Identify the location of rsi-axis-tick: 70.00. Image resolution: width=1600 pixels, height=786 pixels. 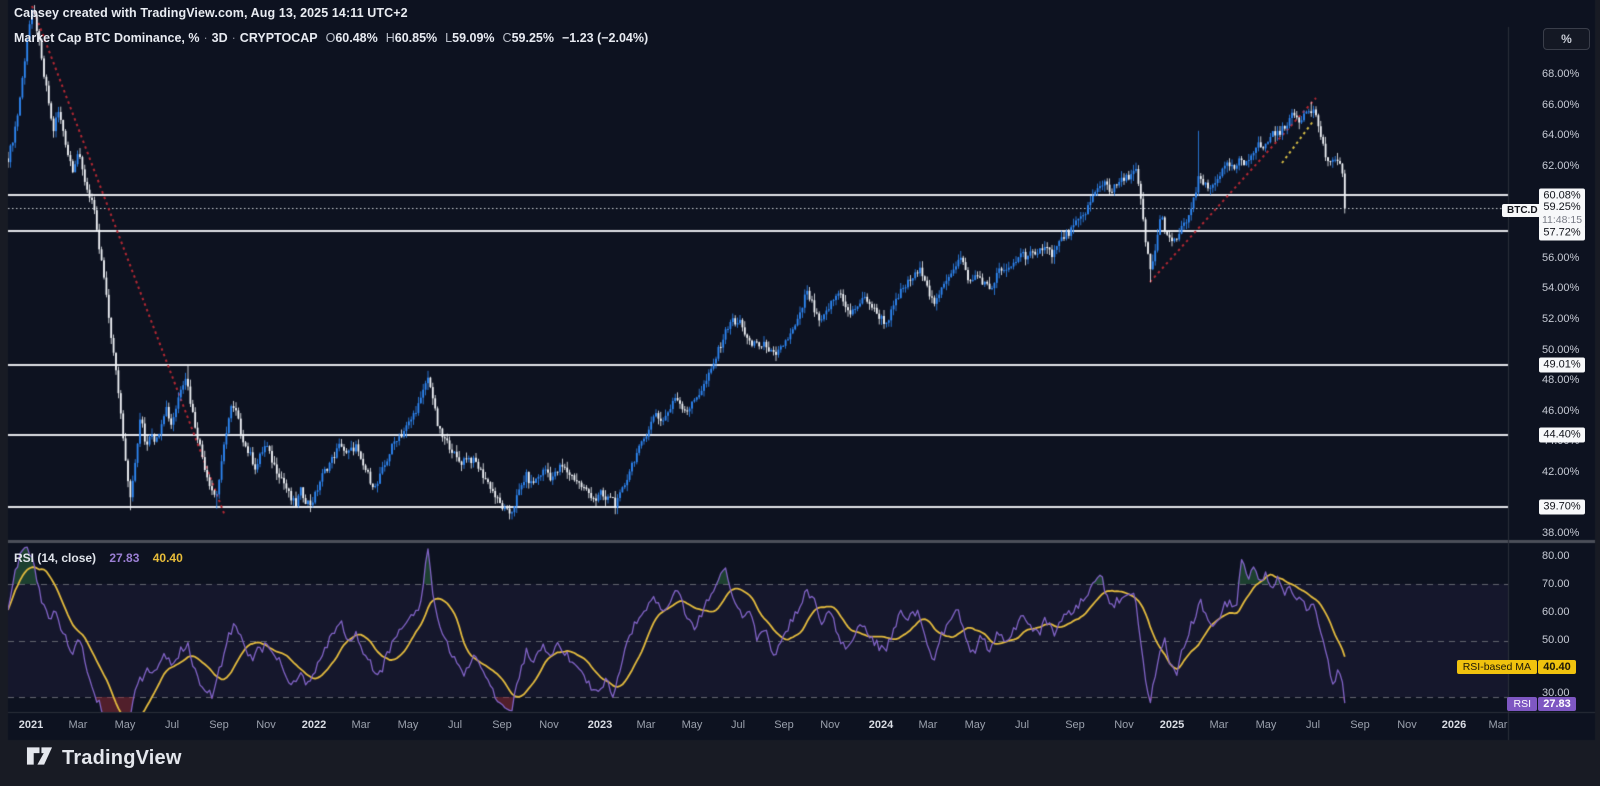
(1556, 584).